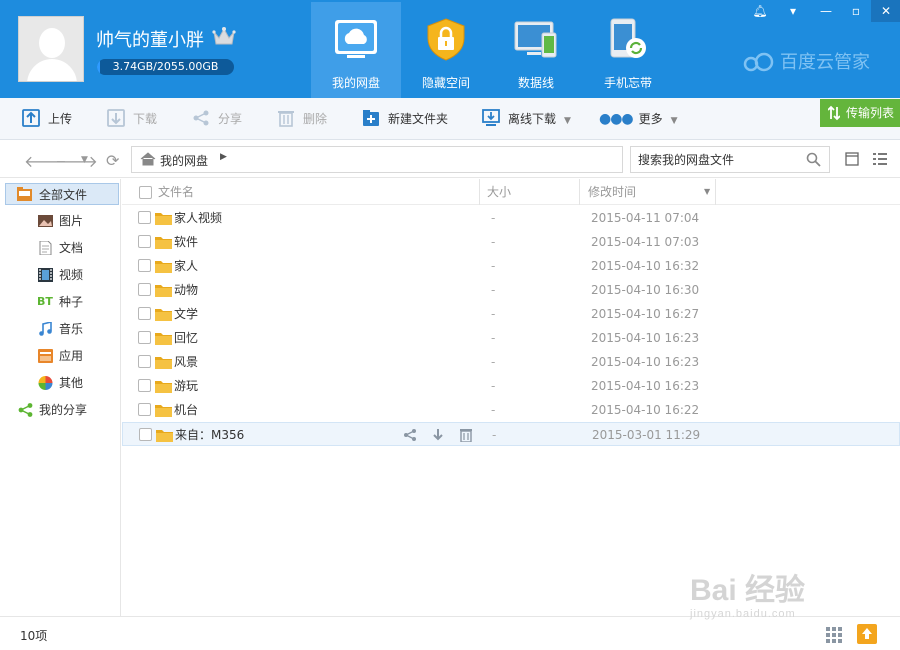  Describe the element at coordinates (71, 275) in the screenshot. I see `sidebar-item-label: 视频` at that location.